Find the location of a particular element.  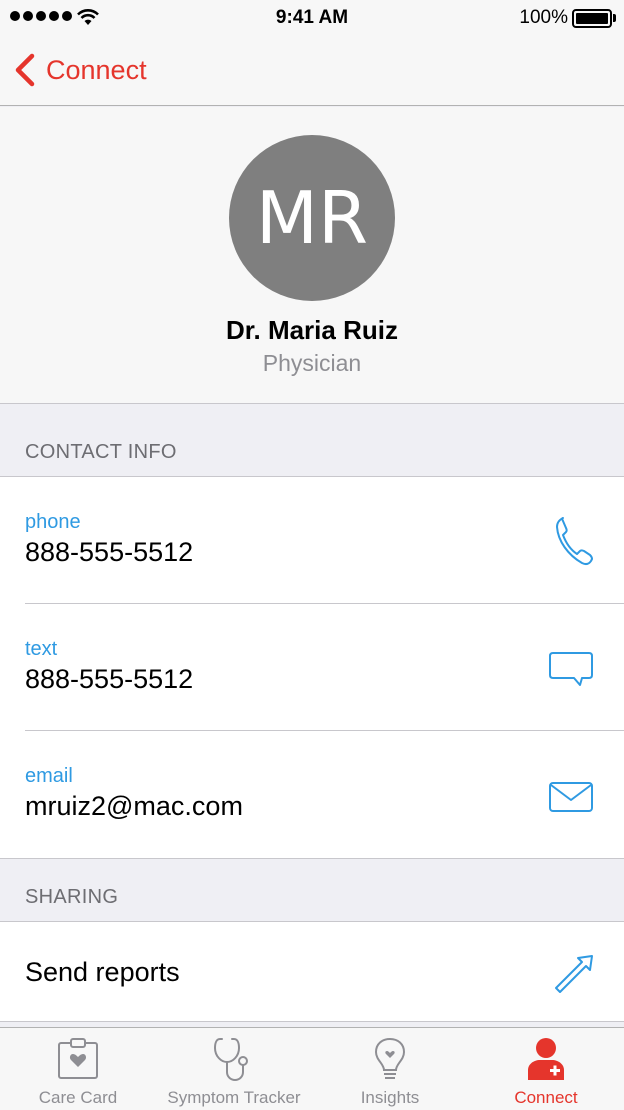

message-icon is located at coordinates (571, 669).